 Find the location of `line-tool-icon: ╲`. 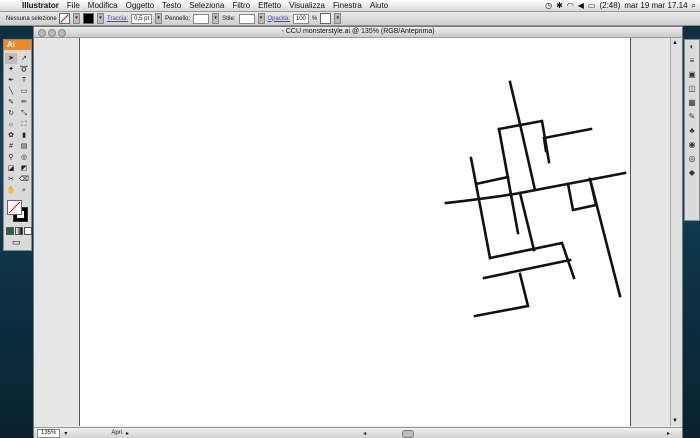

line-tool-icon: ╲ is located at coordinates (11, 91).